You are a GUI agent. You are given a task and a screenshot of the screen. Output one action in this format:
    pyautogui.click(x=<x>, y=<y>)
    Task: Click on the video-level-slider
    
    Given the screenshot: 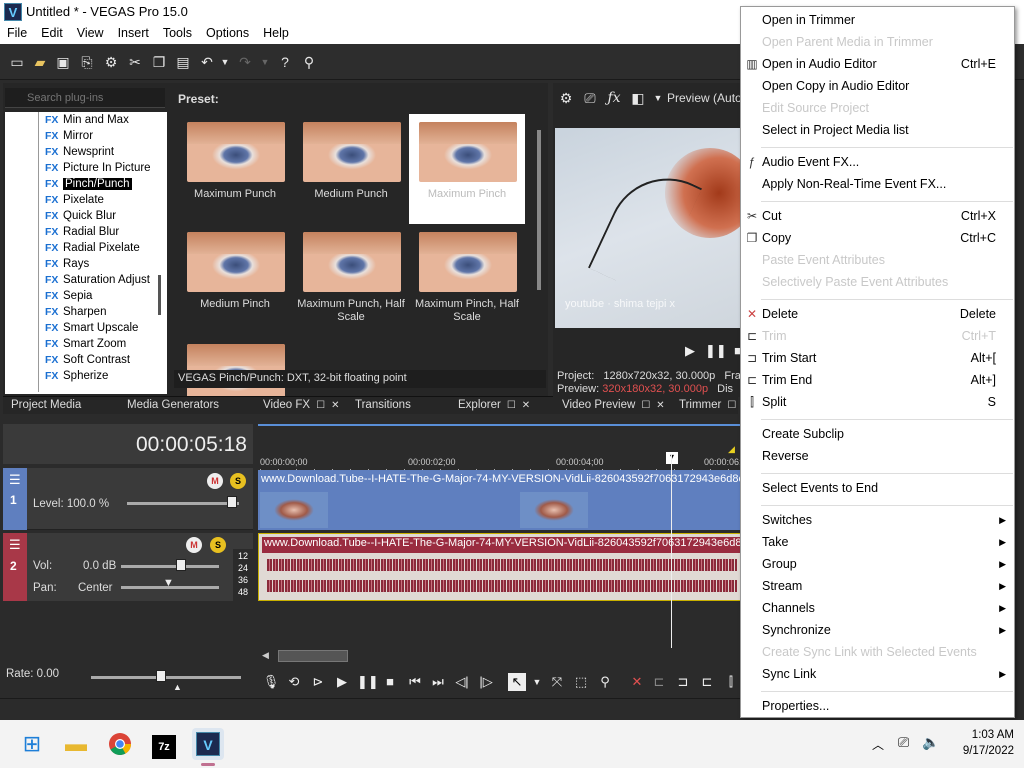 What is the action you would take?
    pyautogui.click(x=183, y=503)
    